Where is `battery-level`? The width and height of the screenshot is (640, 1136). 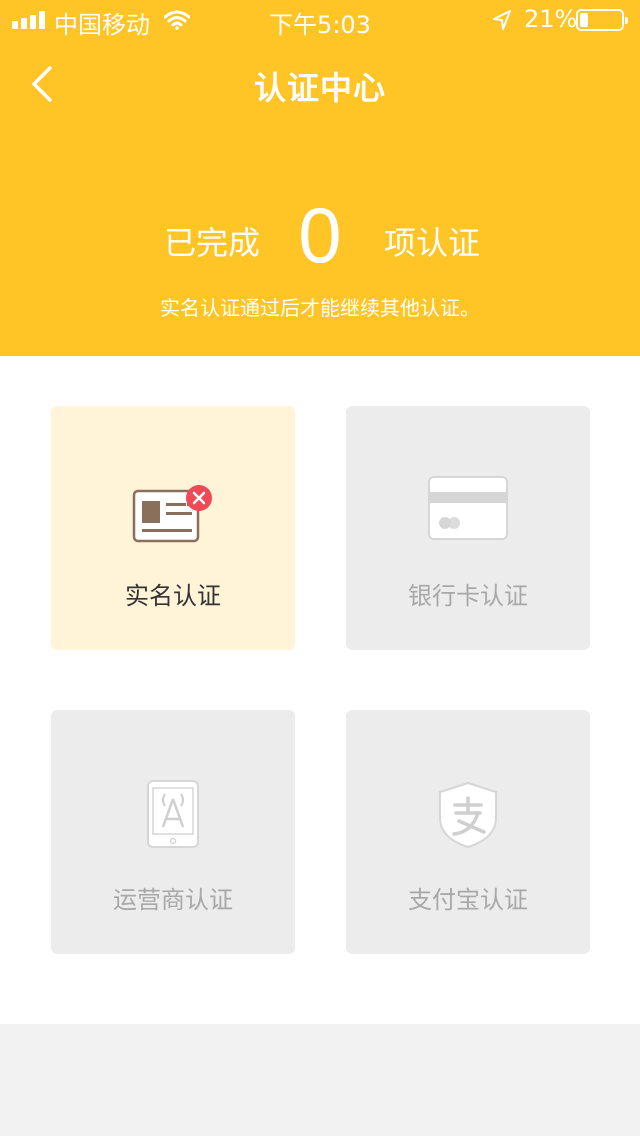
battery-level is located at coordinates (584, 20).